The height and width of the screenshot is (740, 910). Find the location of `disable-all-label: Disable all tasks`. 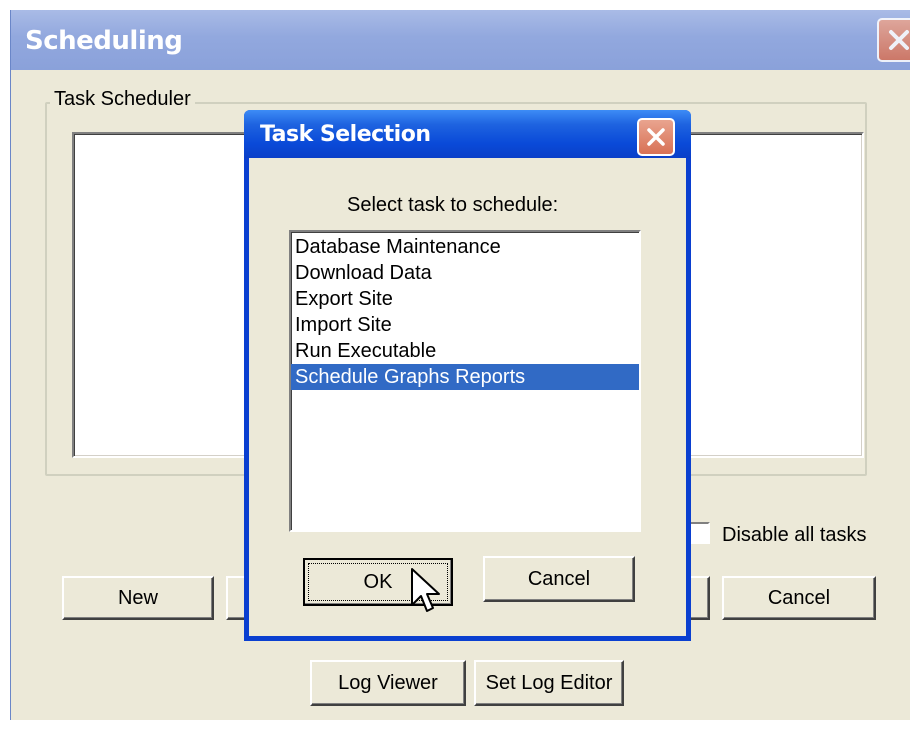

disable-all-label: Disable all tasks is located at coordinates (794, 535).